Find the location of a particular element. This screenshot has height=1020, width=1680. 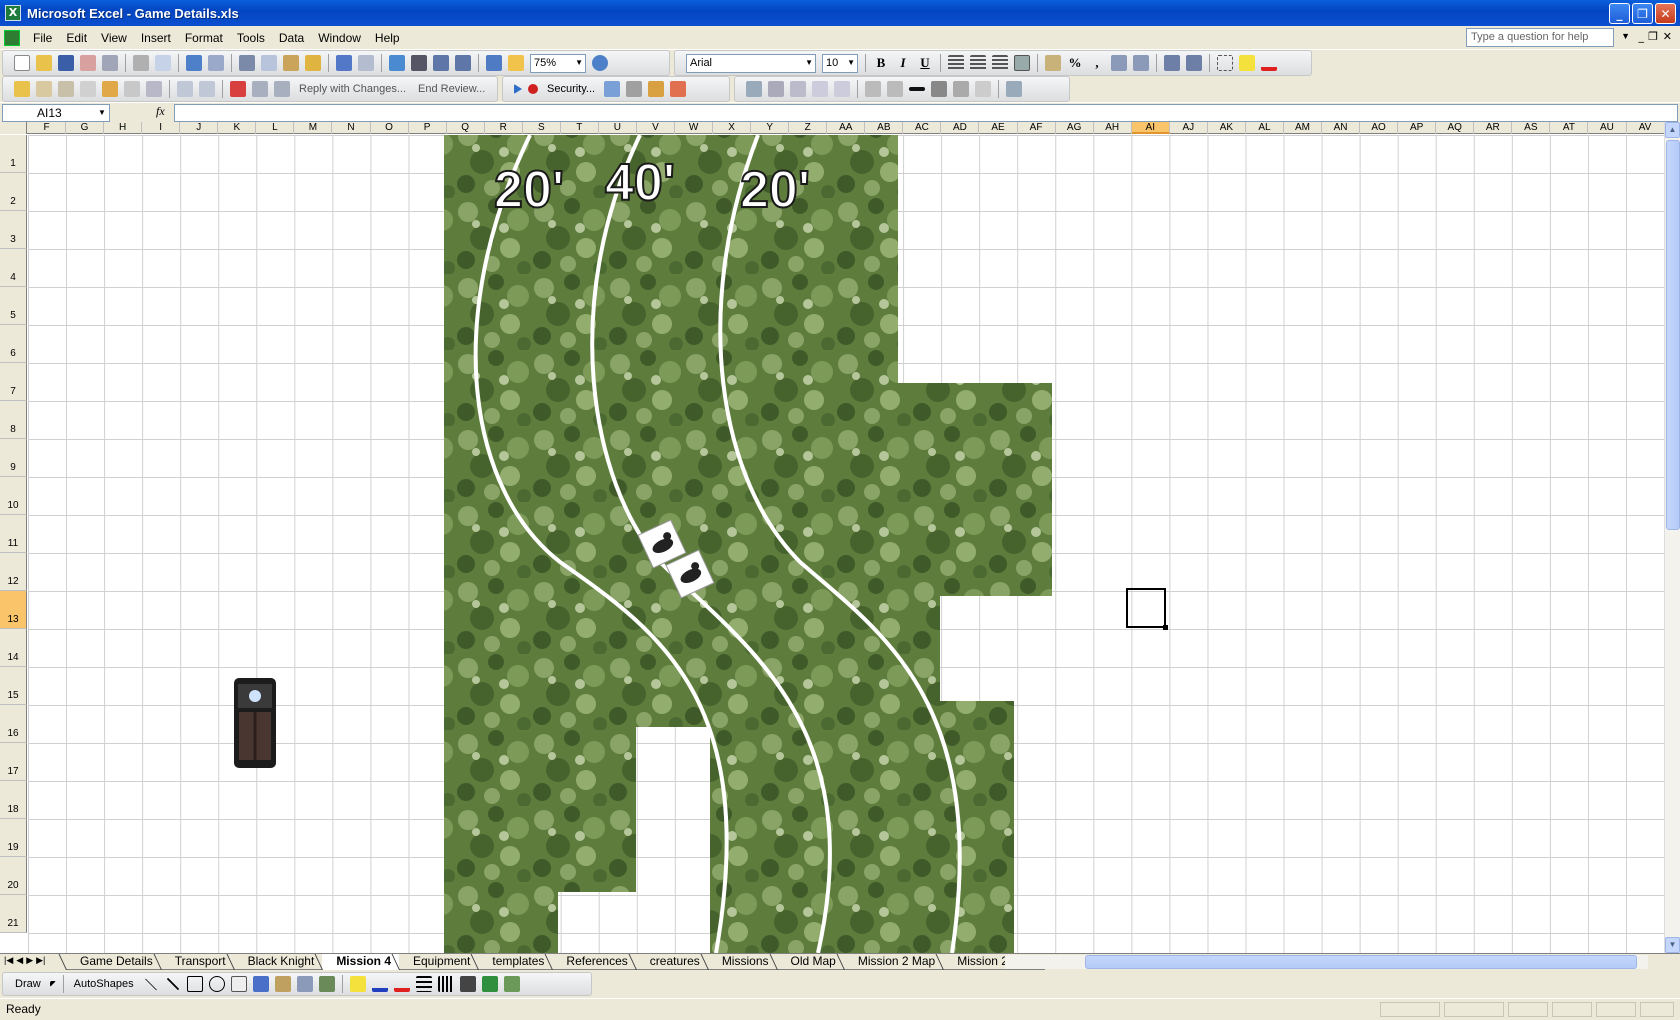

menu-file: File is located at coordinates (42, 38).